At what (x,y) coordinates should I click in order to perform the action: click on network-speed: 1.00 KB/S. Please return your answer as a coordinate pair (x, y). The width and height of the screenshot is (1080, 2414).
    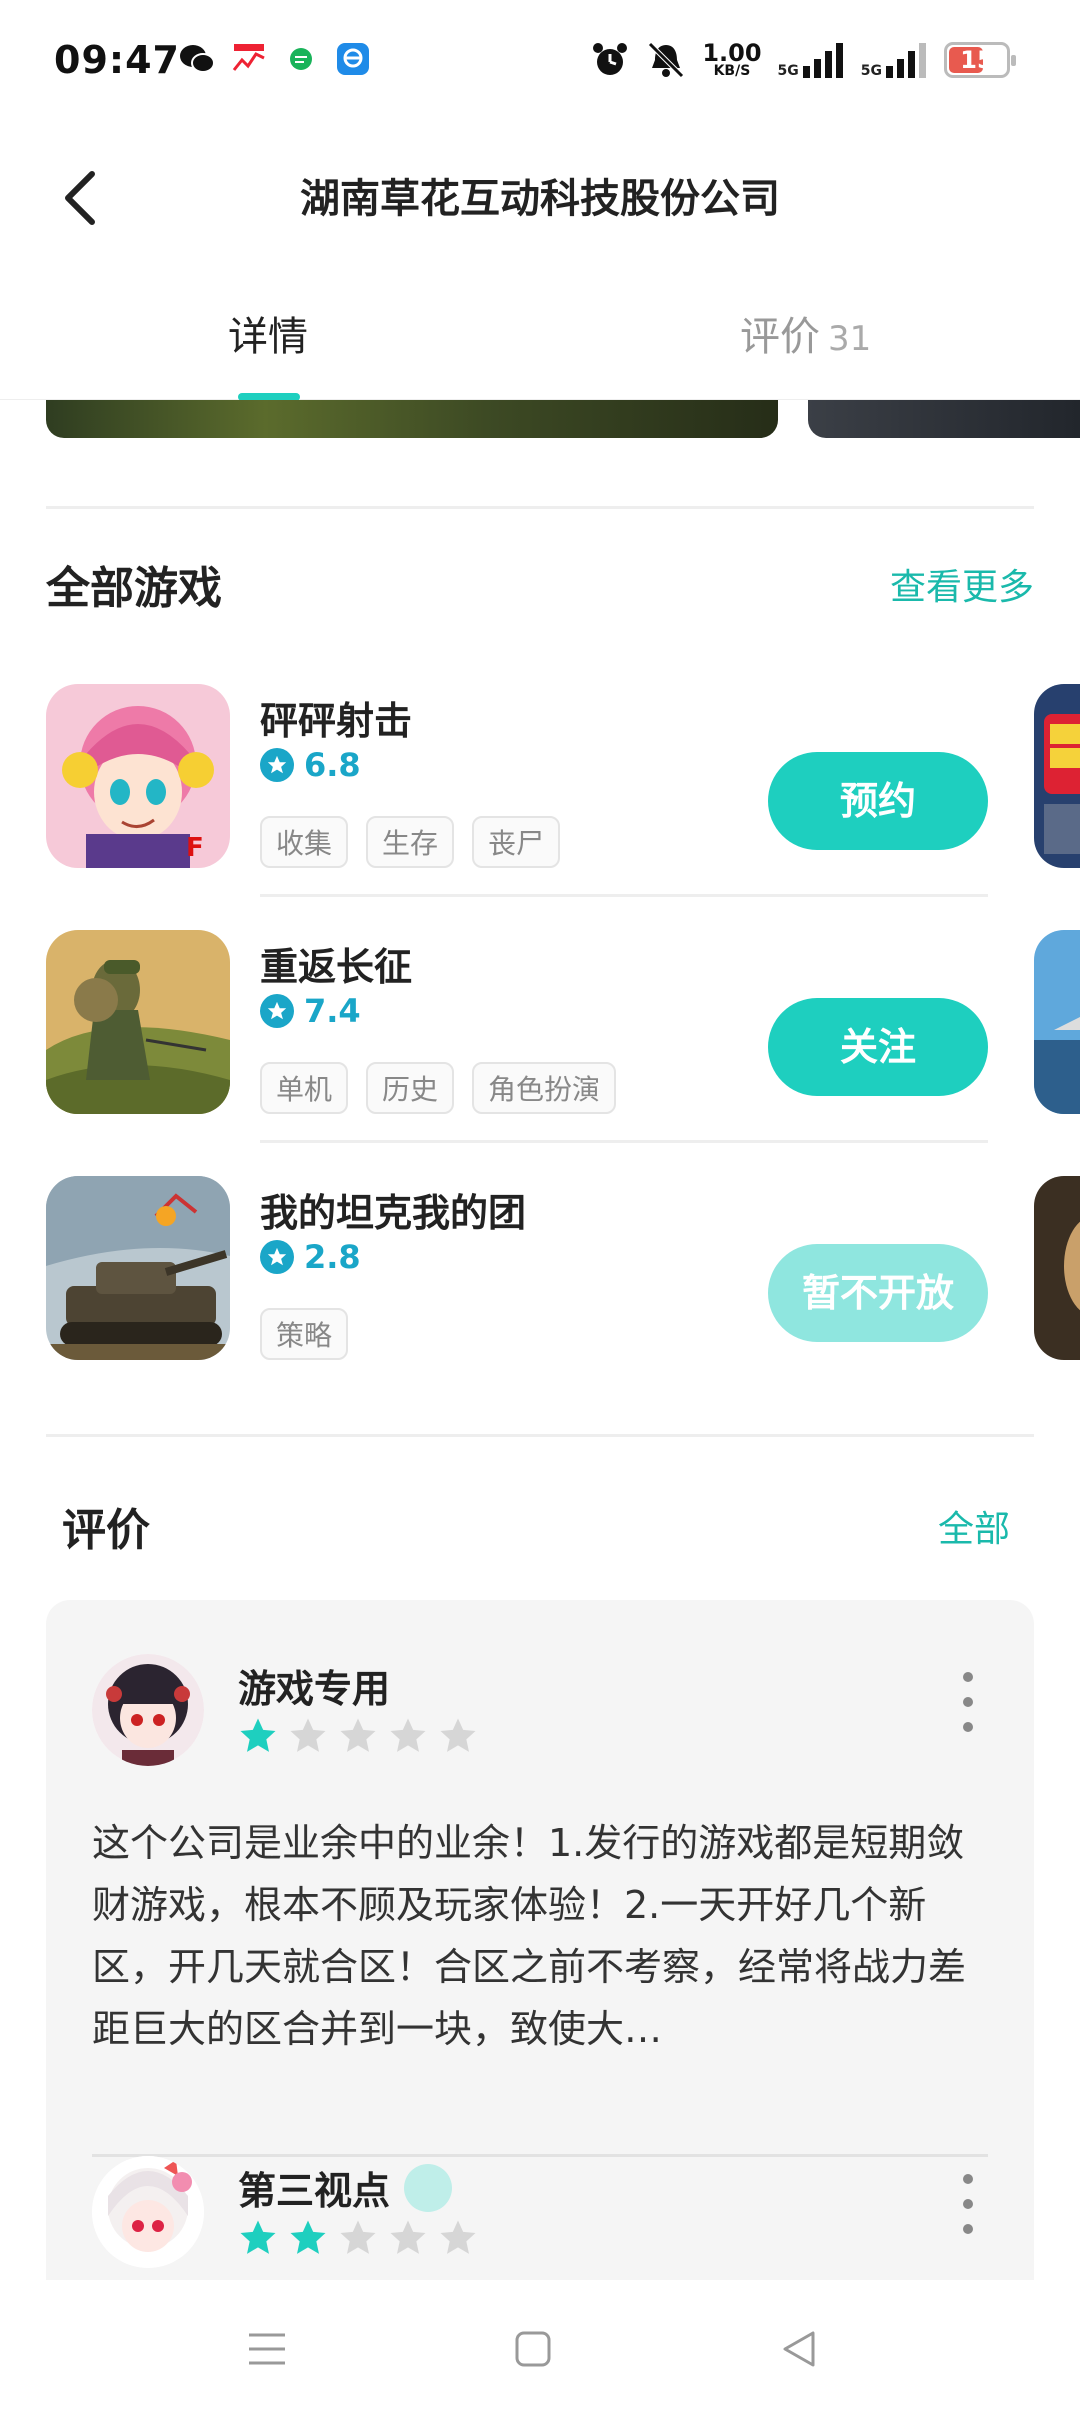
    Looking at the image, I should click on (732, 58).